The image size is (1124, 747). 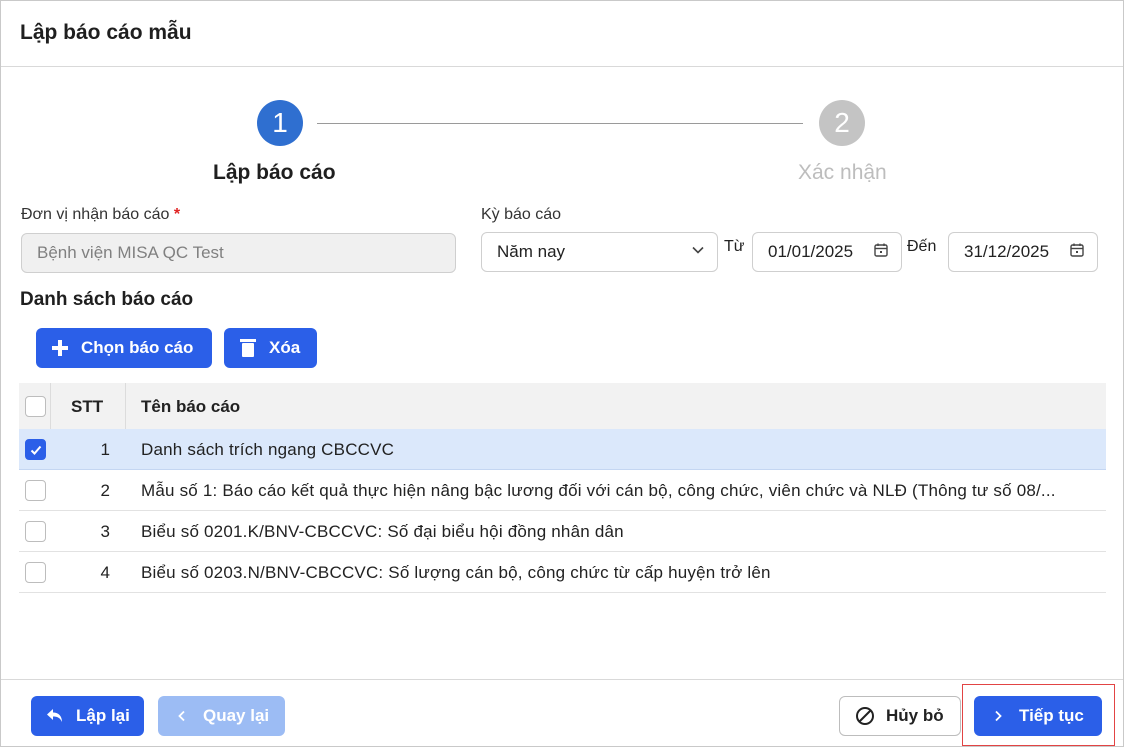 What do you see at coordinates (55, 716) in the screenshot?
I see `undo-icon` at bounding box center [55, 716].